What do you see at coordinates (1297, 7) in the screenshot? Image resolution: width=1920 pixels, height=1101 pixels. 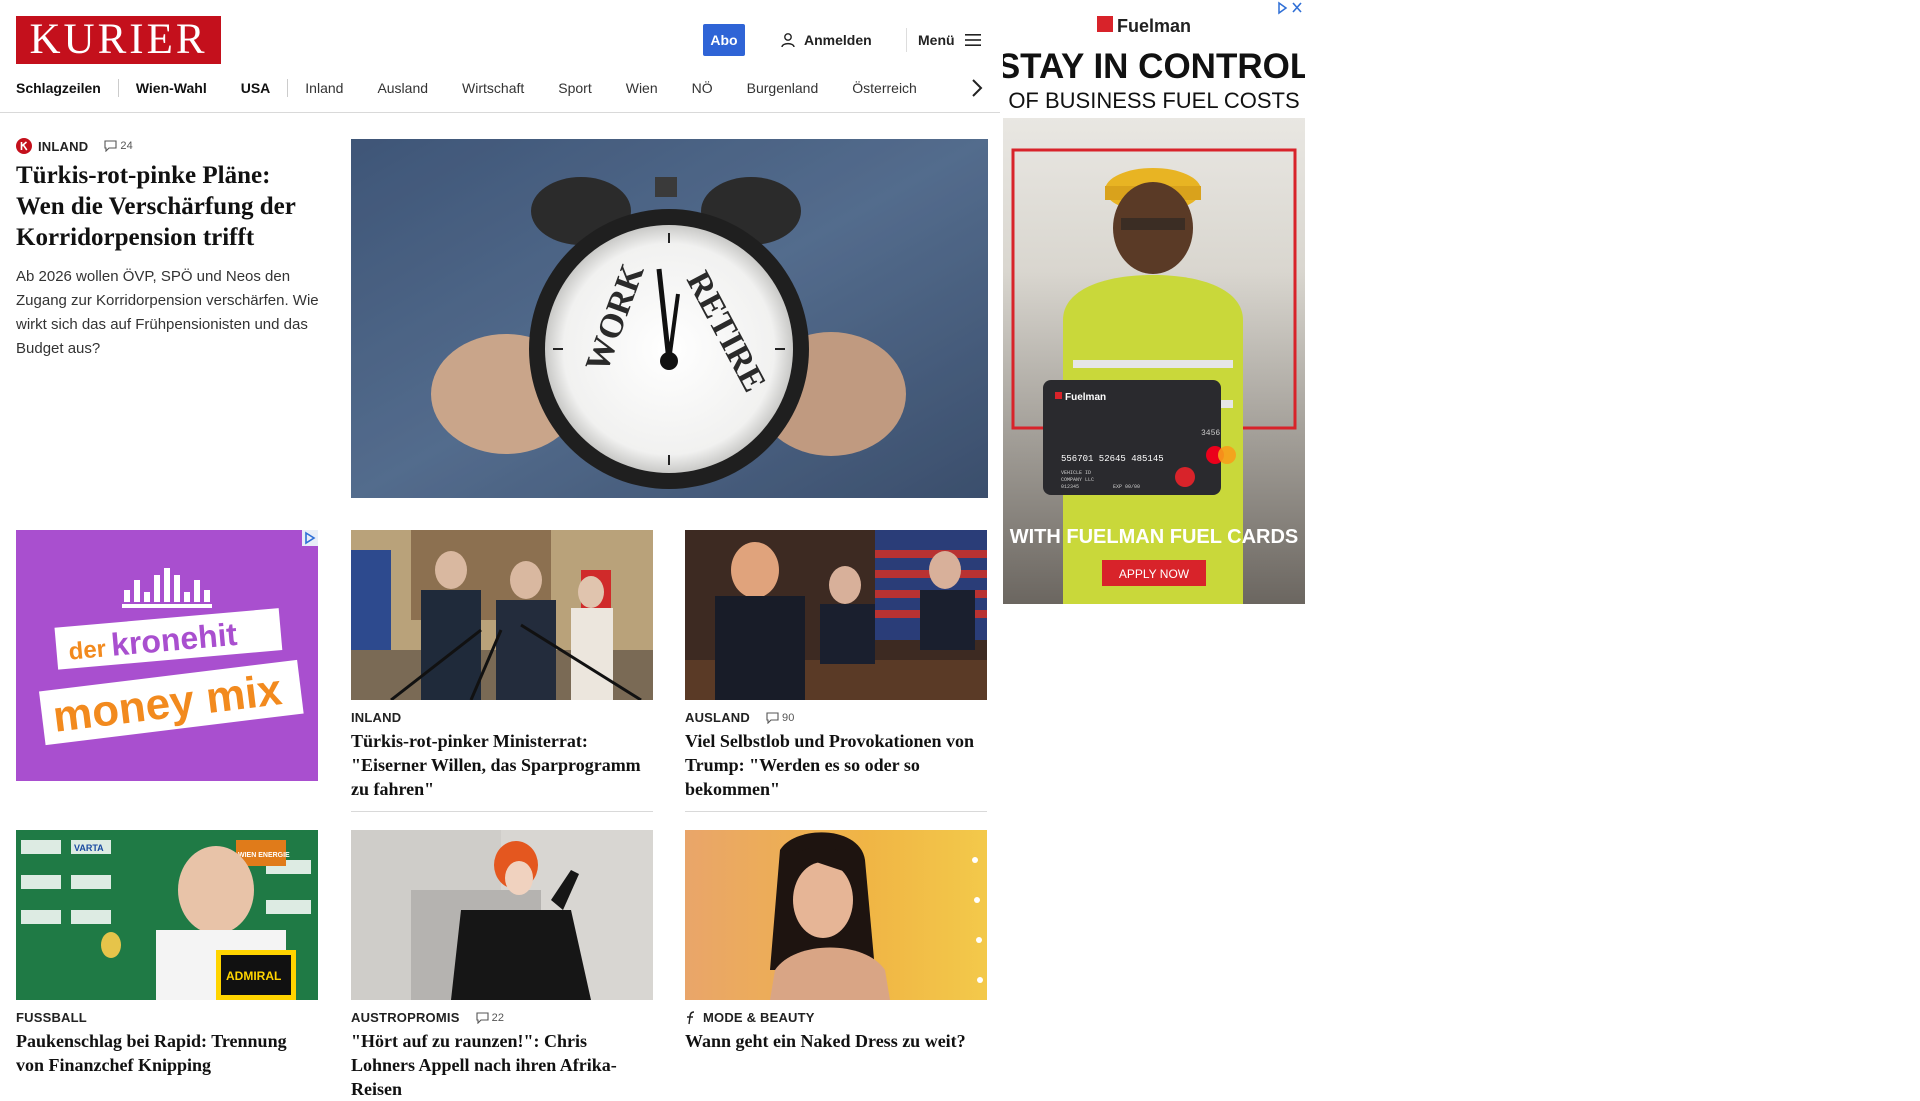 I see `close-icon` at bounding box center [1297, 7].